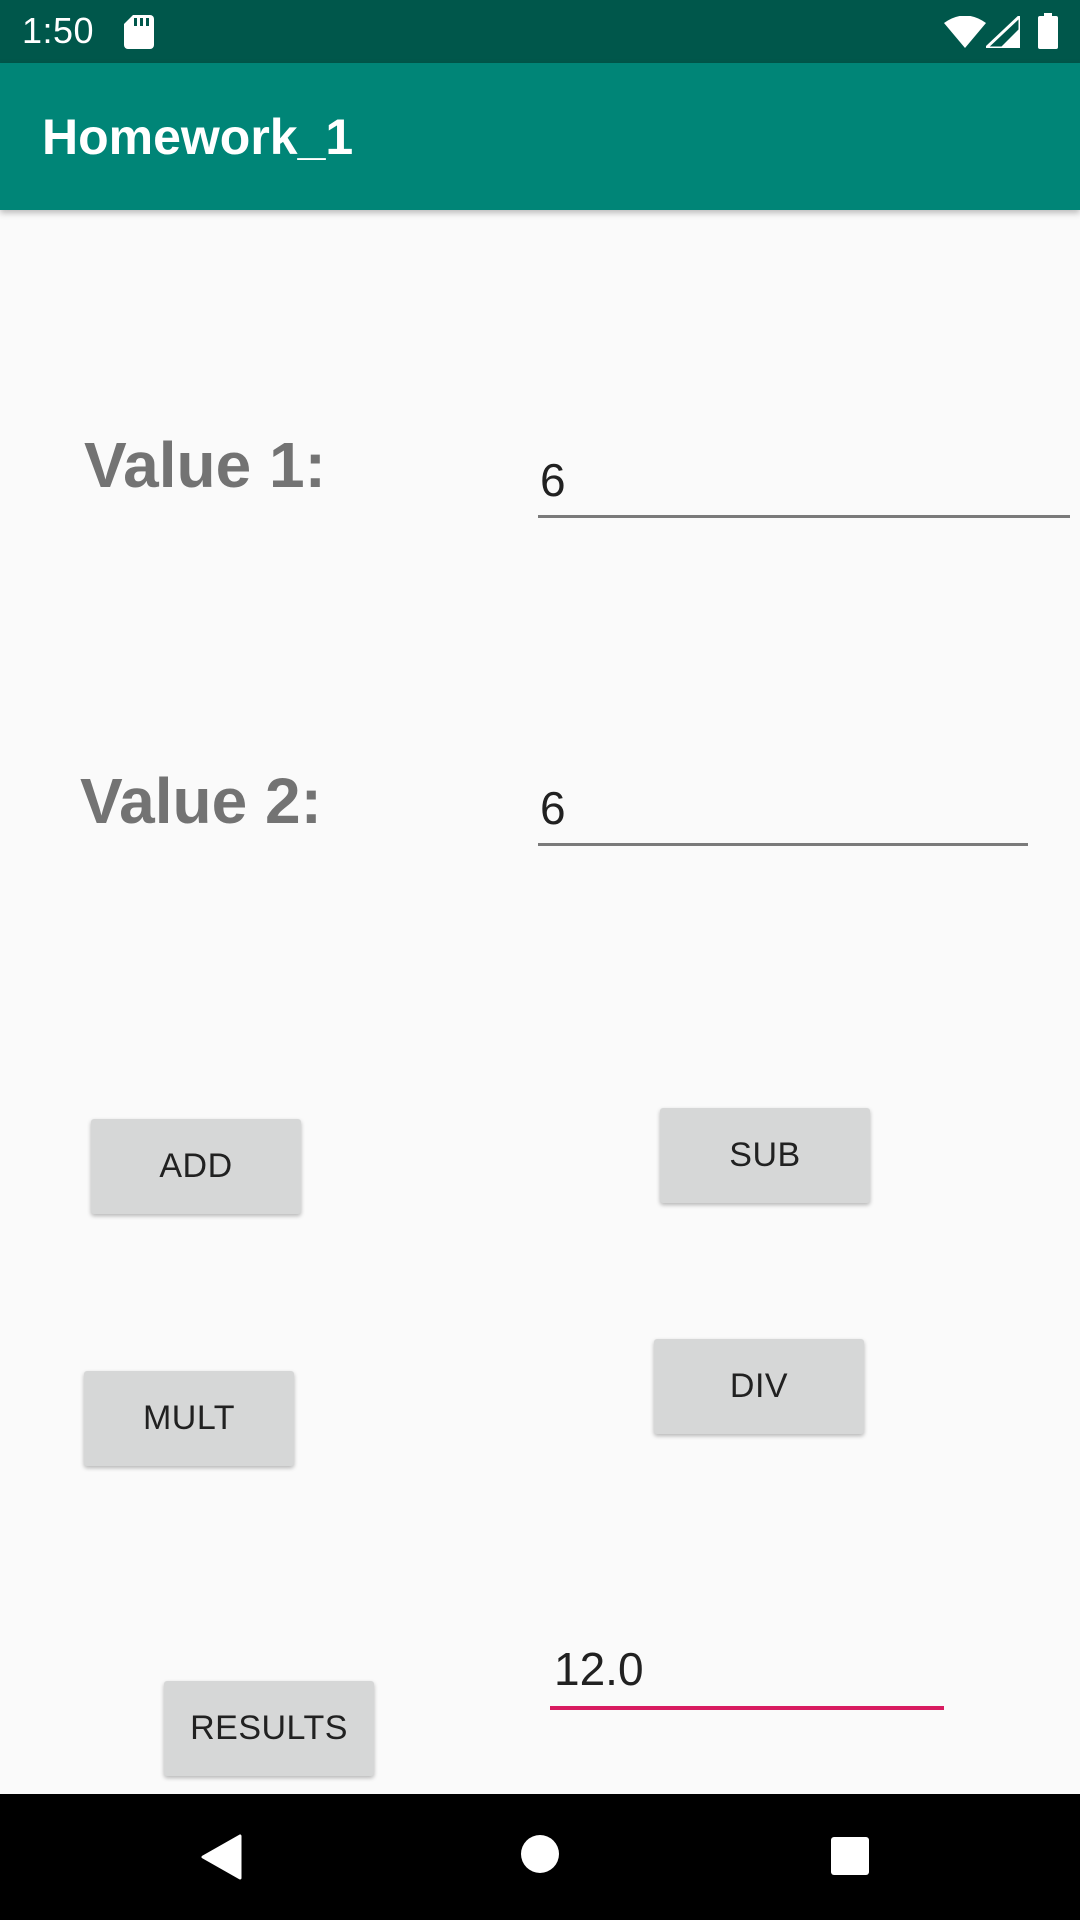  What do you see at coordinates (189, 1418) in the screenshot?
I see `mult-button: MULT` at bounding box center [189, 1418].